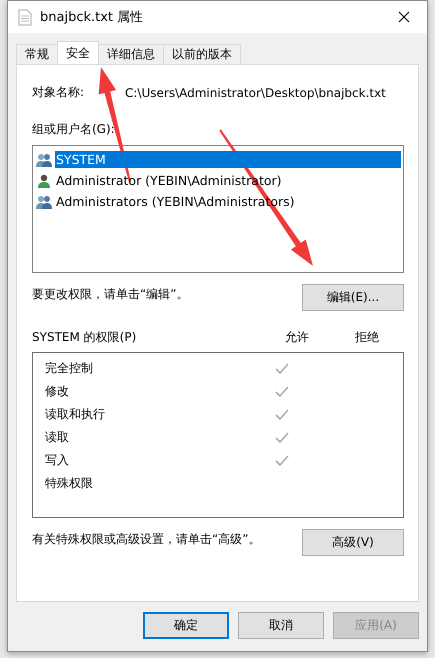 The height and width of the screenshot is (658, 435). I want to click on tab: 以前的版本, so click(202, 54).